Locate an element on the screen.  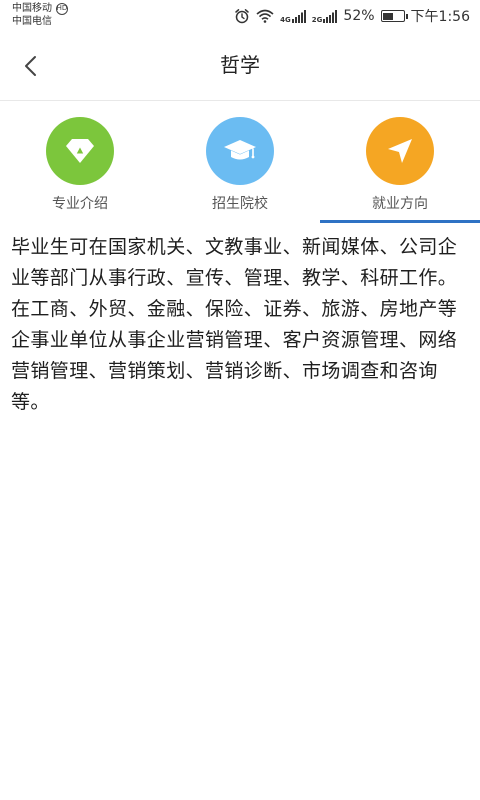
tab-label: 招生院校 is located at coordinates (240, 204).